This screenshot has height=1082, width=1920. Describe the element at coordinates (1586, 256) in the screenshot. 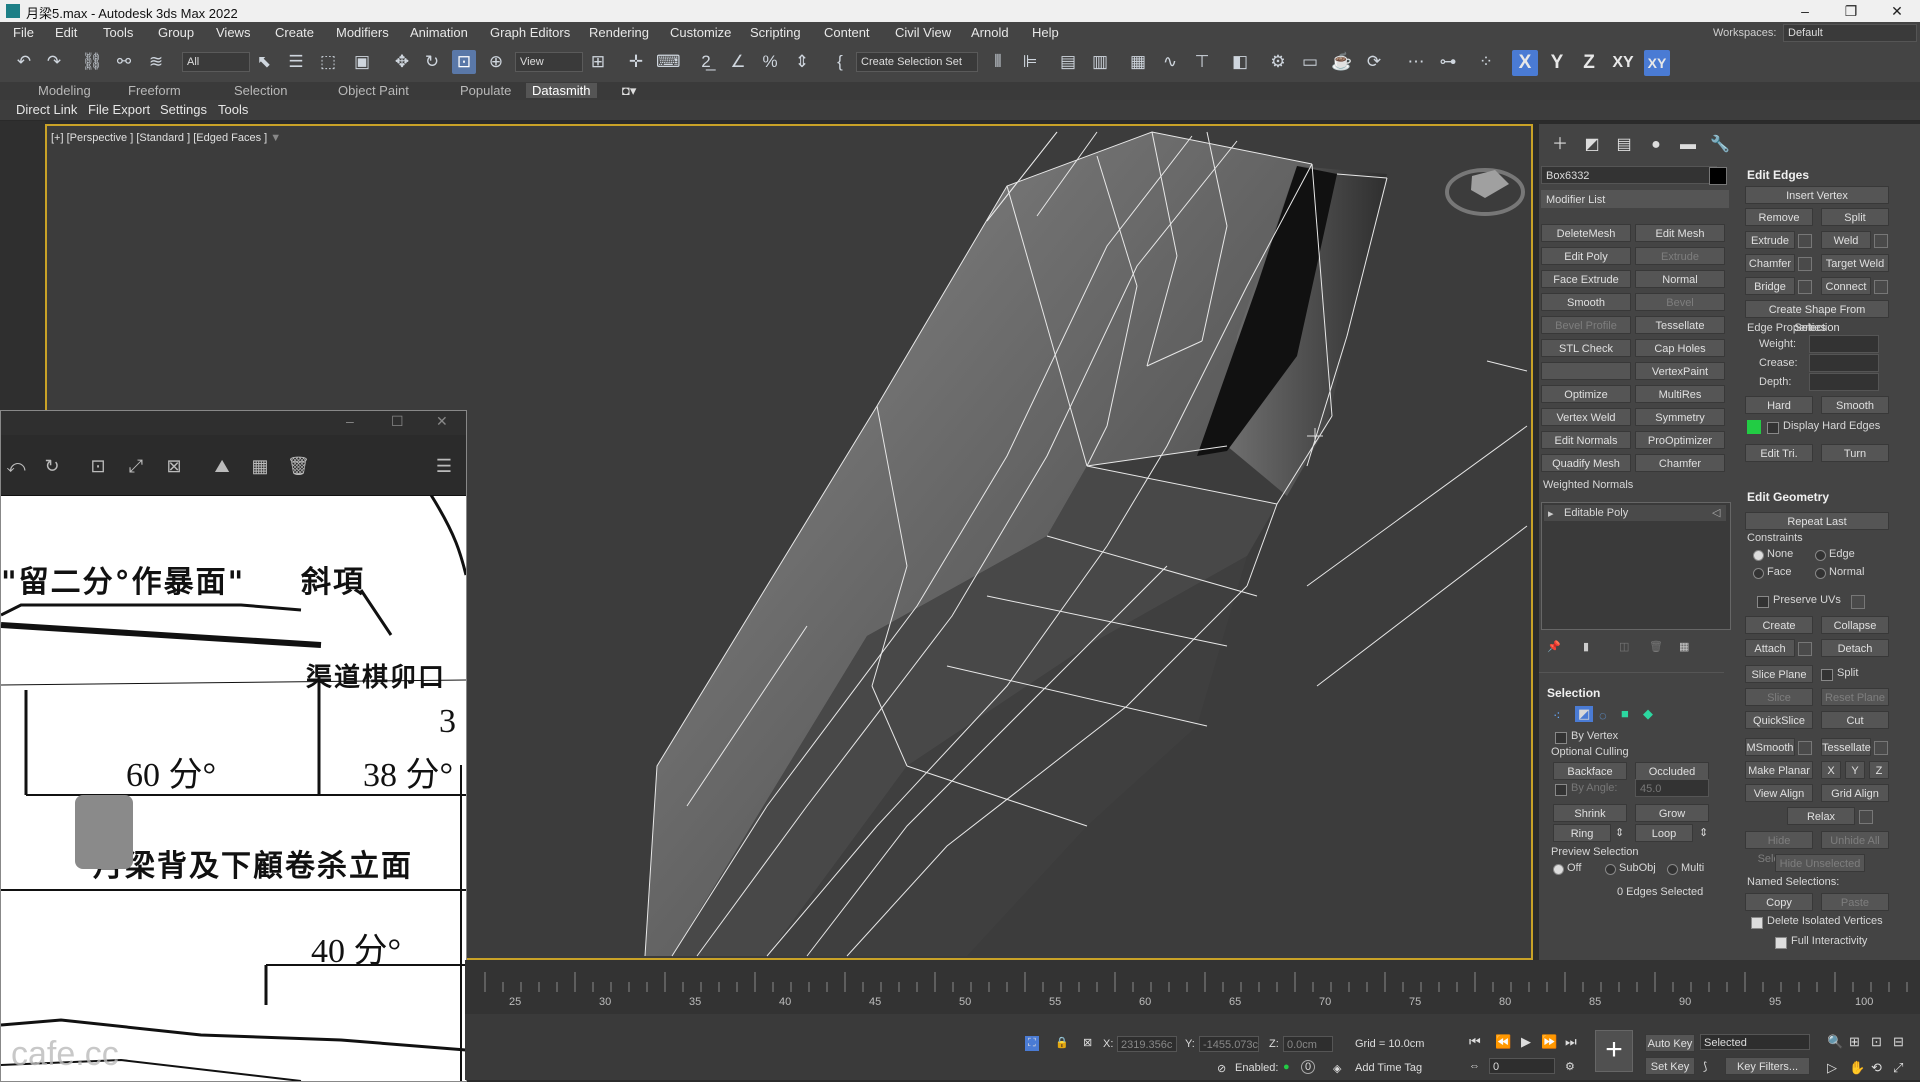

I see `mod-editpoly-button: Edit Poly` at that location.